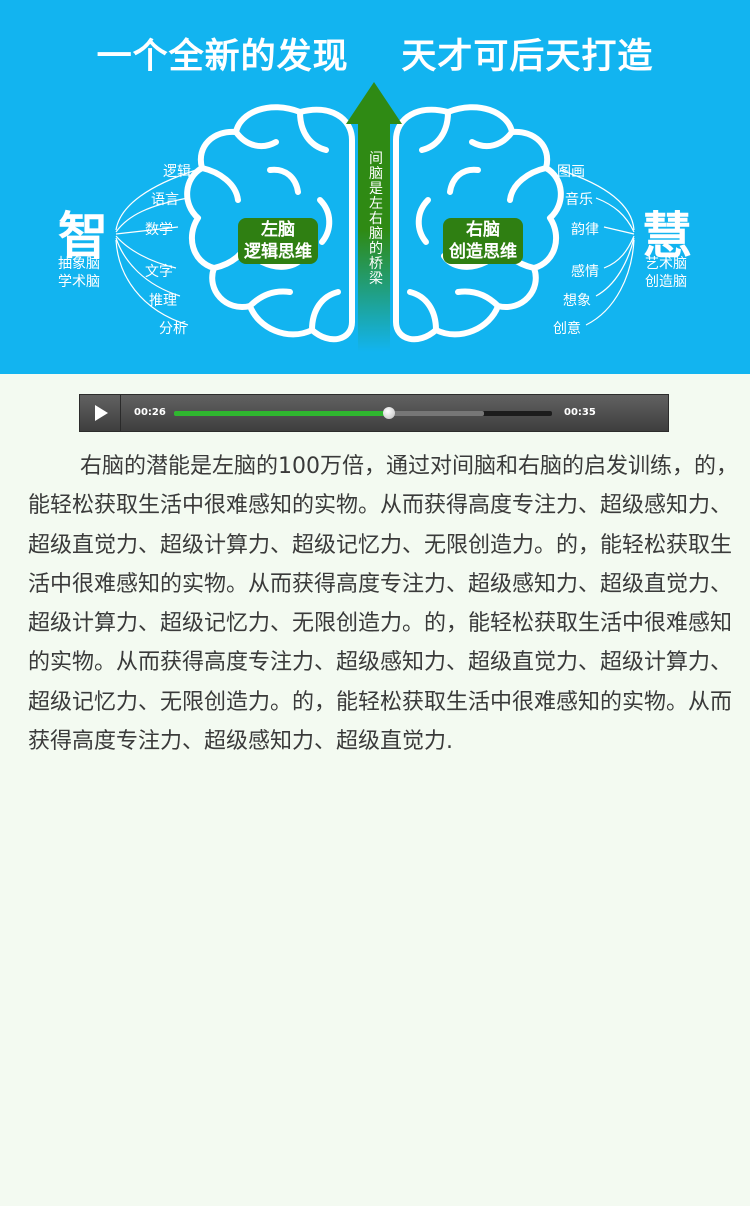 The height and width of the screenshot is (1206, 750). What do you see at coordinates (483, 252) in the screenshot?
I see `right-brain-label-line2: 创造思维` at bounding box center [483, 252].